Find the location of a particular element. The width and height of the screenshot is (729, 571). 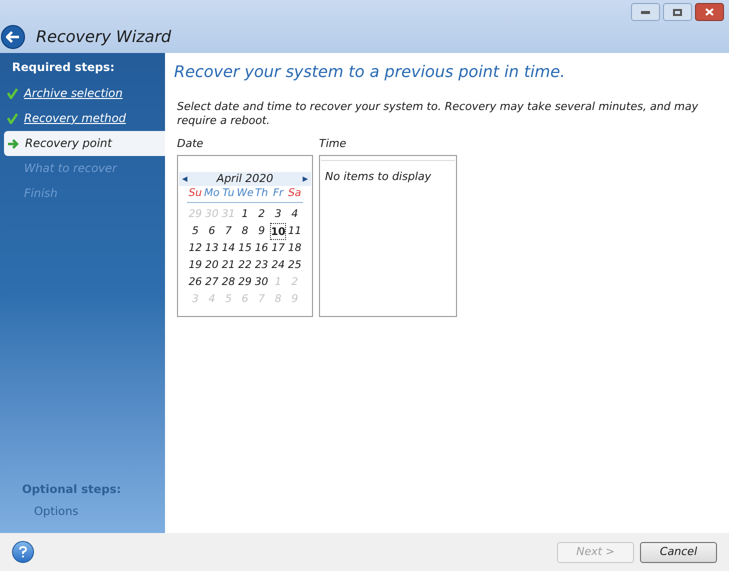

calendar-day: 19 is located at coordinates (195, 265).